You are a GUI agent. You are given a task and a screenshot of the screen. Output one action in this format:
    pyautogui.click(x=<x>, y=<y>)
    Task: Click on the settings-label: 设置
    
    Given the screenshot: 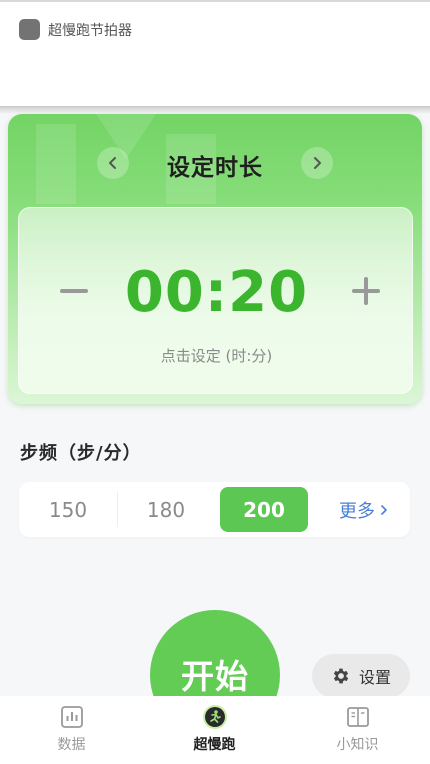 What is the action you would take?
    pyautogui.click(x=374, y=677)
    